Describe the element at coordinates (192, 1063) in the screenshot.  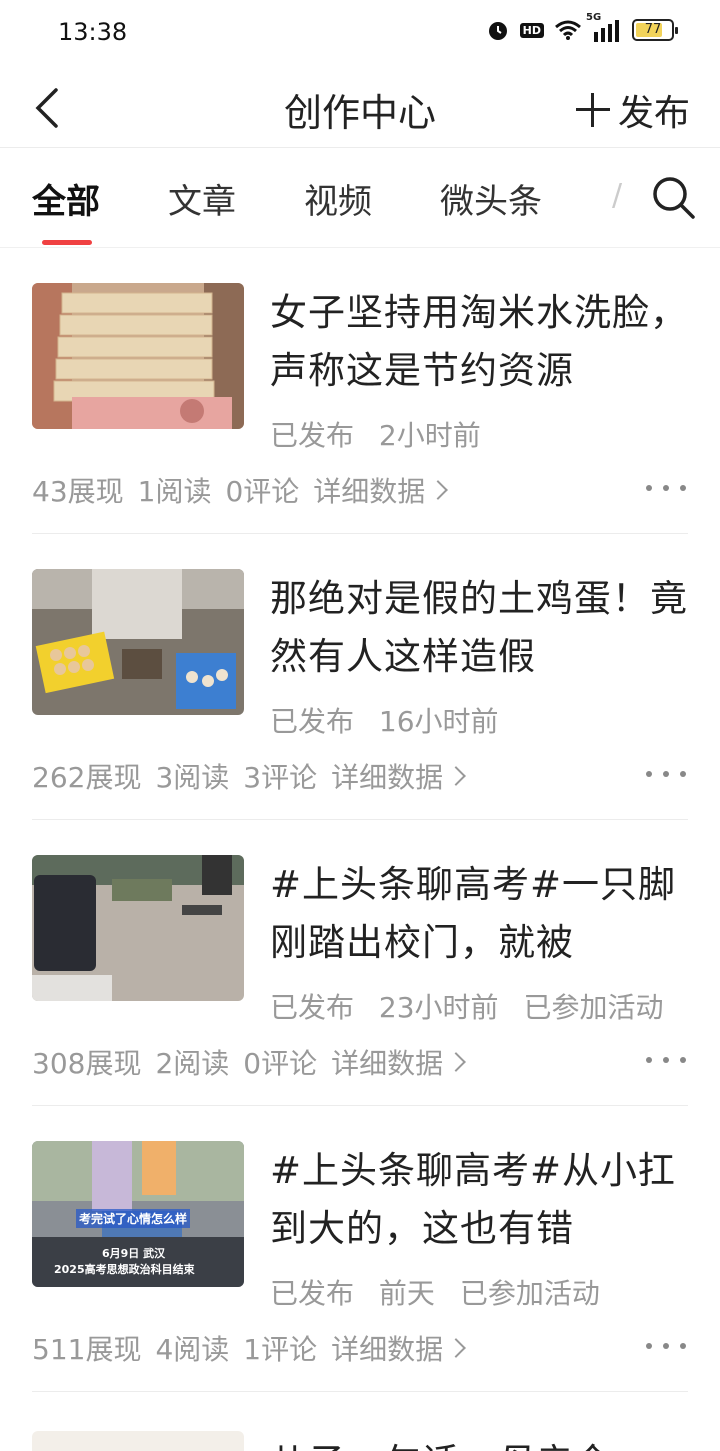
I see `reads-count: 2阅读` at that location.